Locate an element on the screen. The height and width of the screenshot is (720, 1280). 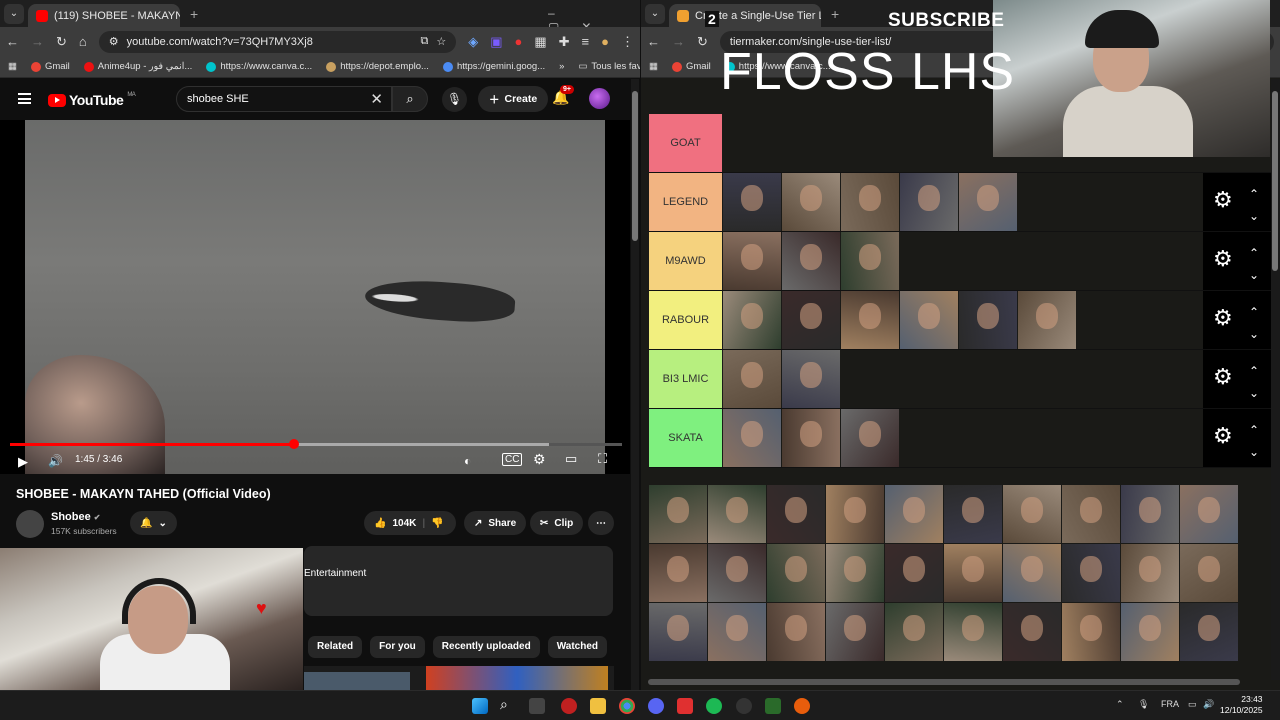
create-button: ＋ Create is located at coordinates (513, 99).